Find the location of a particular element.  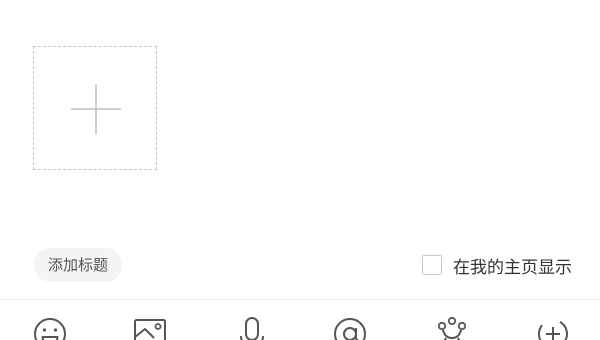

show-on-homepage-label: 在我的主页显示 is located at coordinates (512, 267).